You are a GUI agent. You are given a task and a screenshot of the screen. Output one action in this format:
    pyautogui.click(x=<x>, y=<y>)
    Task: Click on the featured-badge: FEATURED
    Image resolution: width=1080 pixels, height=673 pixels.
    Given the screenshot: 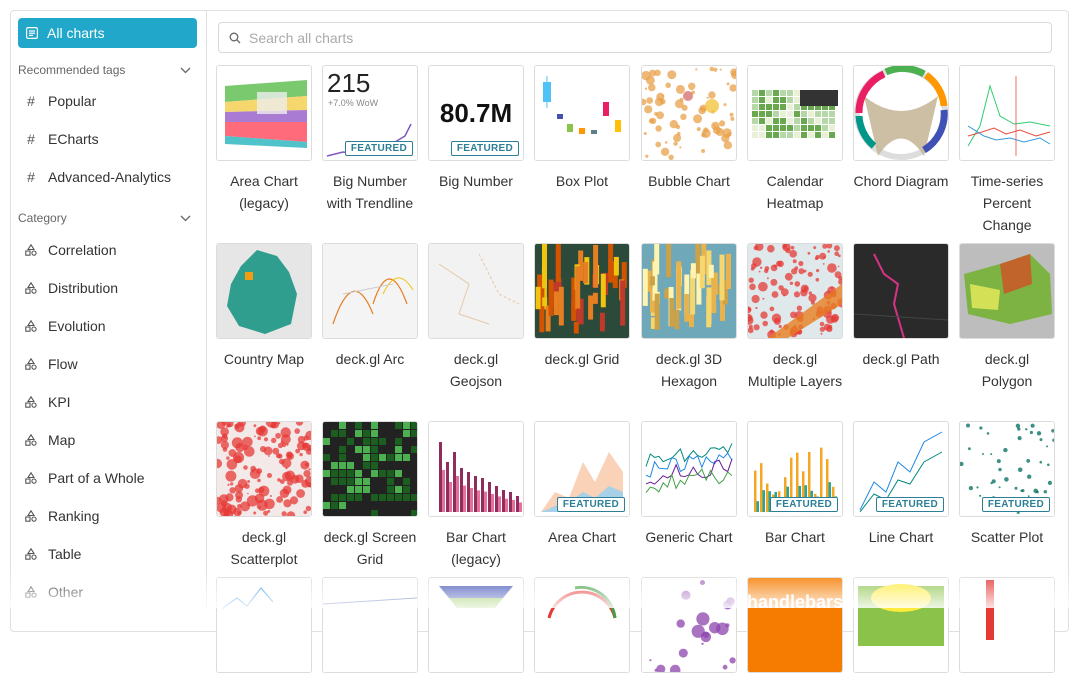 What is the action you would take?
    pyautogui.click(x=1015, y=504)
    